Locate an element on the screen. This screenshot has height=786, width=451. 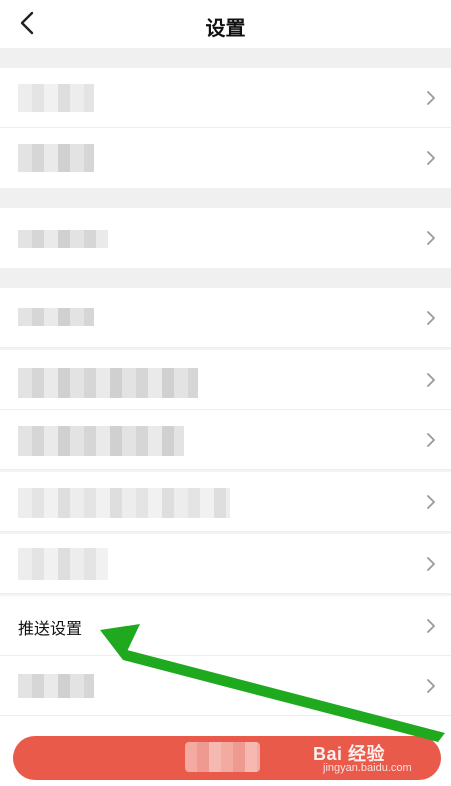
push-settings-row: 推送设置 is located at coordinates (225, 626).